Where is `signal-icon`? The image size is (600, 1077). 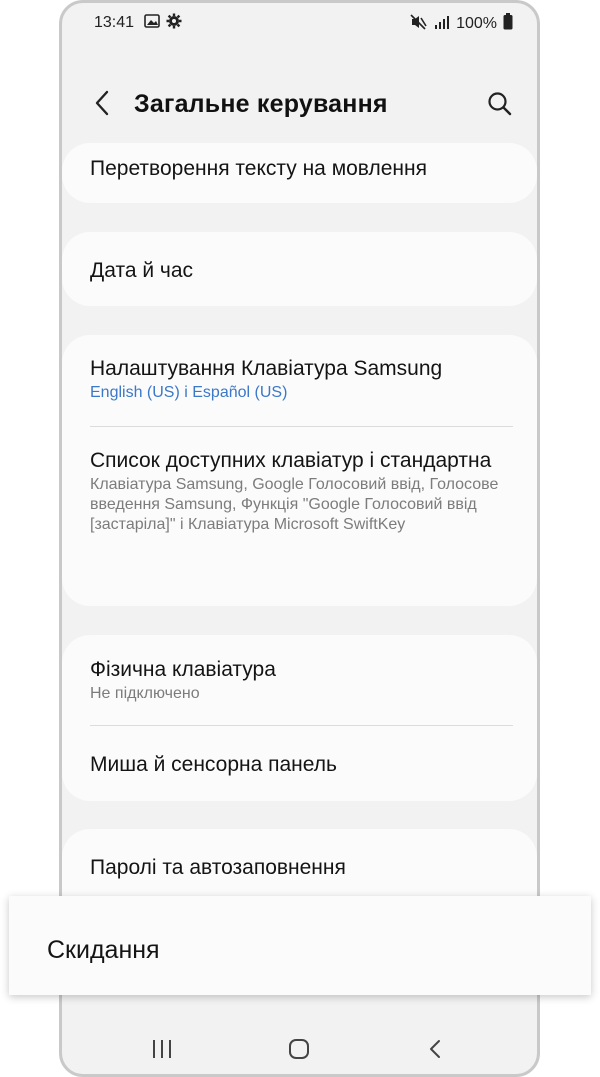 signal-icon is located at coordinates (442, 24).